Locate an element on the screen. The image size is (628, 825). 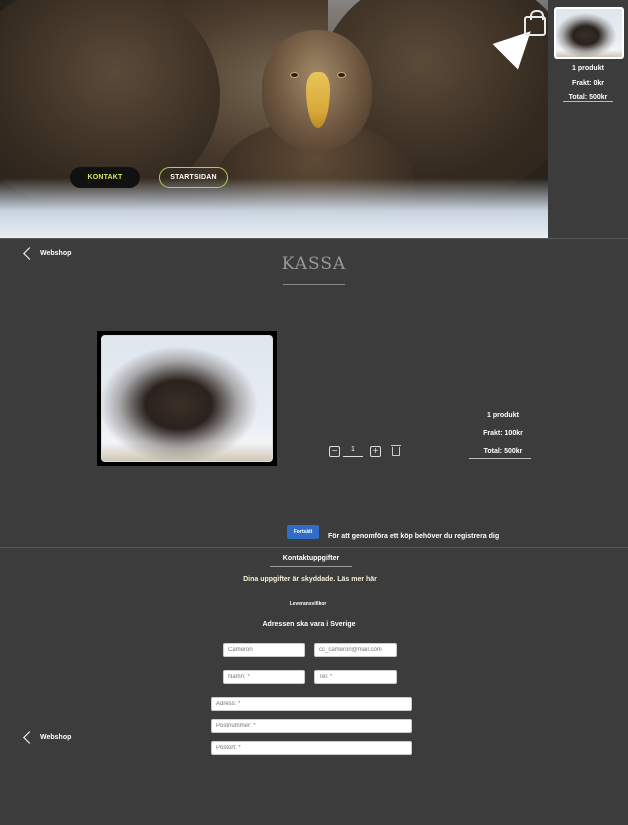
phone-field is located at coordinates (355, 677).